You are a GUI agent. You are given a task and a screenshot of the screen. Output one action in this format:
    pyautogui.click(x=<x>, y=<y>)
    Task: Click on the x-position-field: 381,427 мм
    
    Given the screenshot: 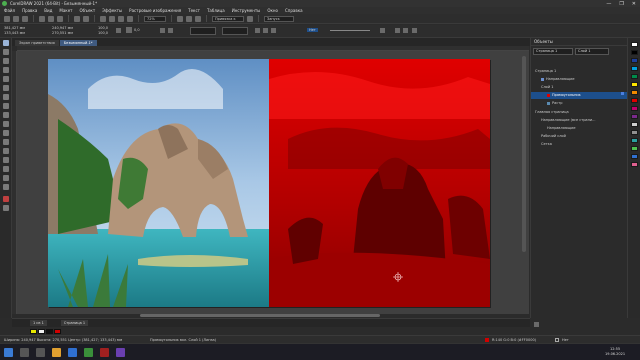 What is the action you would take?
    pyautogui.click(x=14, y=28)
    